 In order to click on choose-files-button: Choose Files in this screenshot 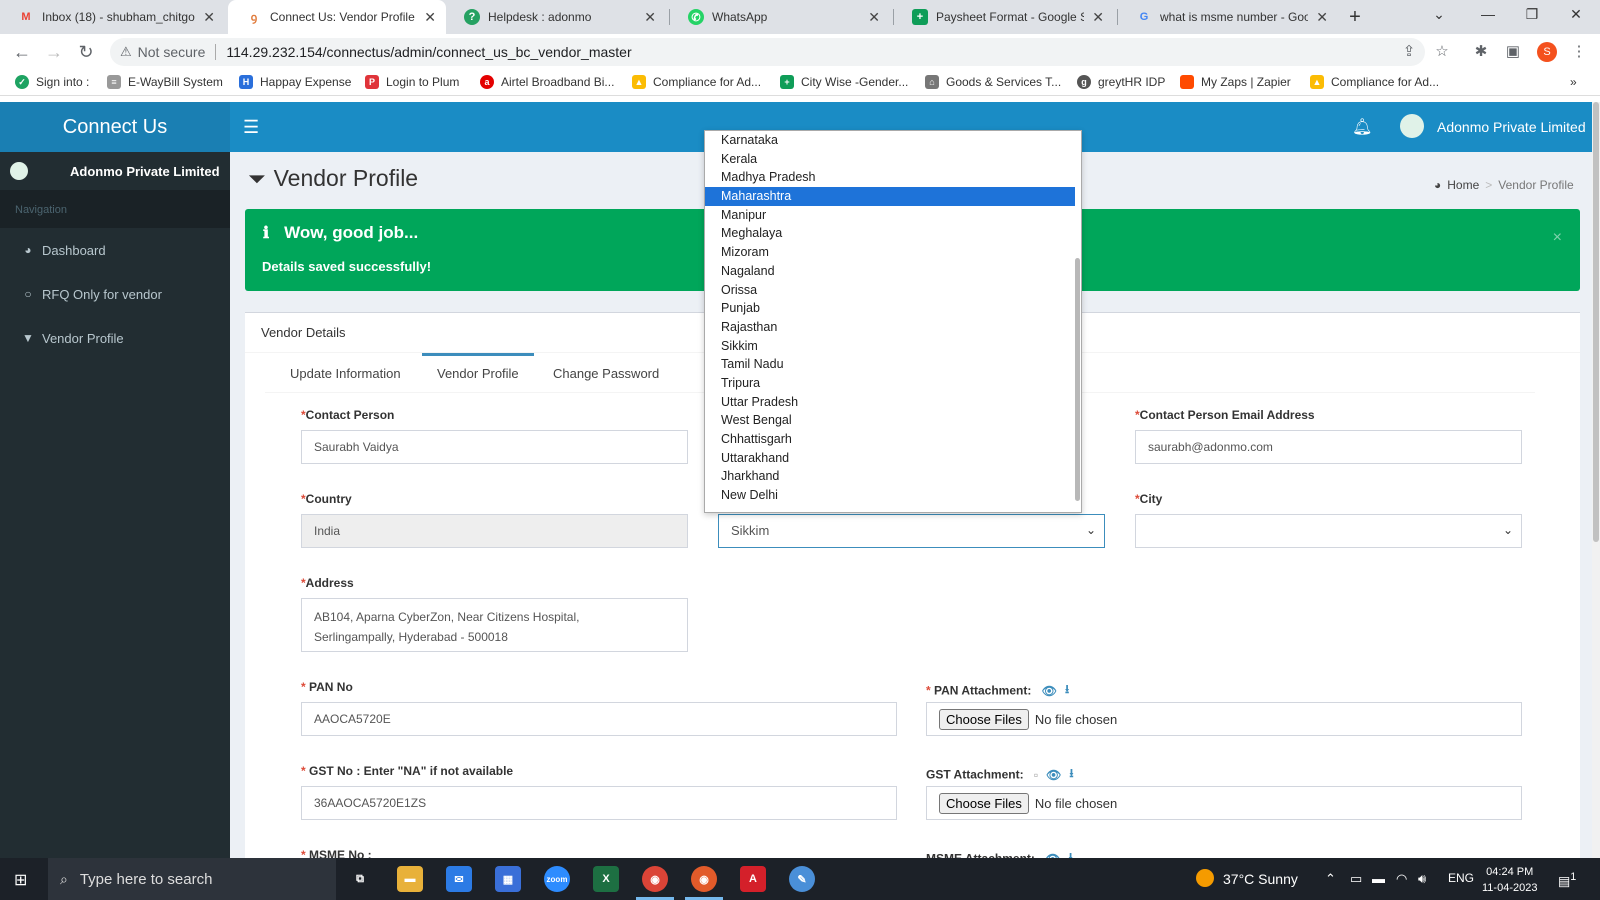, I will do `click(984, 719)`.